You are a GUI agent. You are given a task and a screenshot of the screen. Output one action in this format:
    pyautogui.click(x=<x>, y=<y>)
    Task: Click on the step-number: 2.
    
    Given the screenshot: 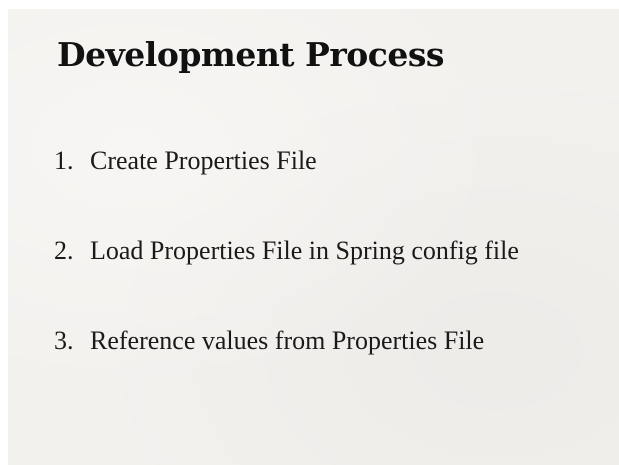 What is the action you would take?
    pyautogui.click(x=64, y=250)
    